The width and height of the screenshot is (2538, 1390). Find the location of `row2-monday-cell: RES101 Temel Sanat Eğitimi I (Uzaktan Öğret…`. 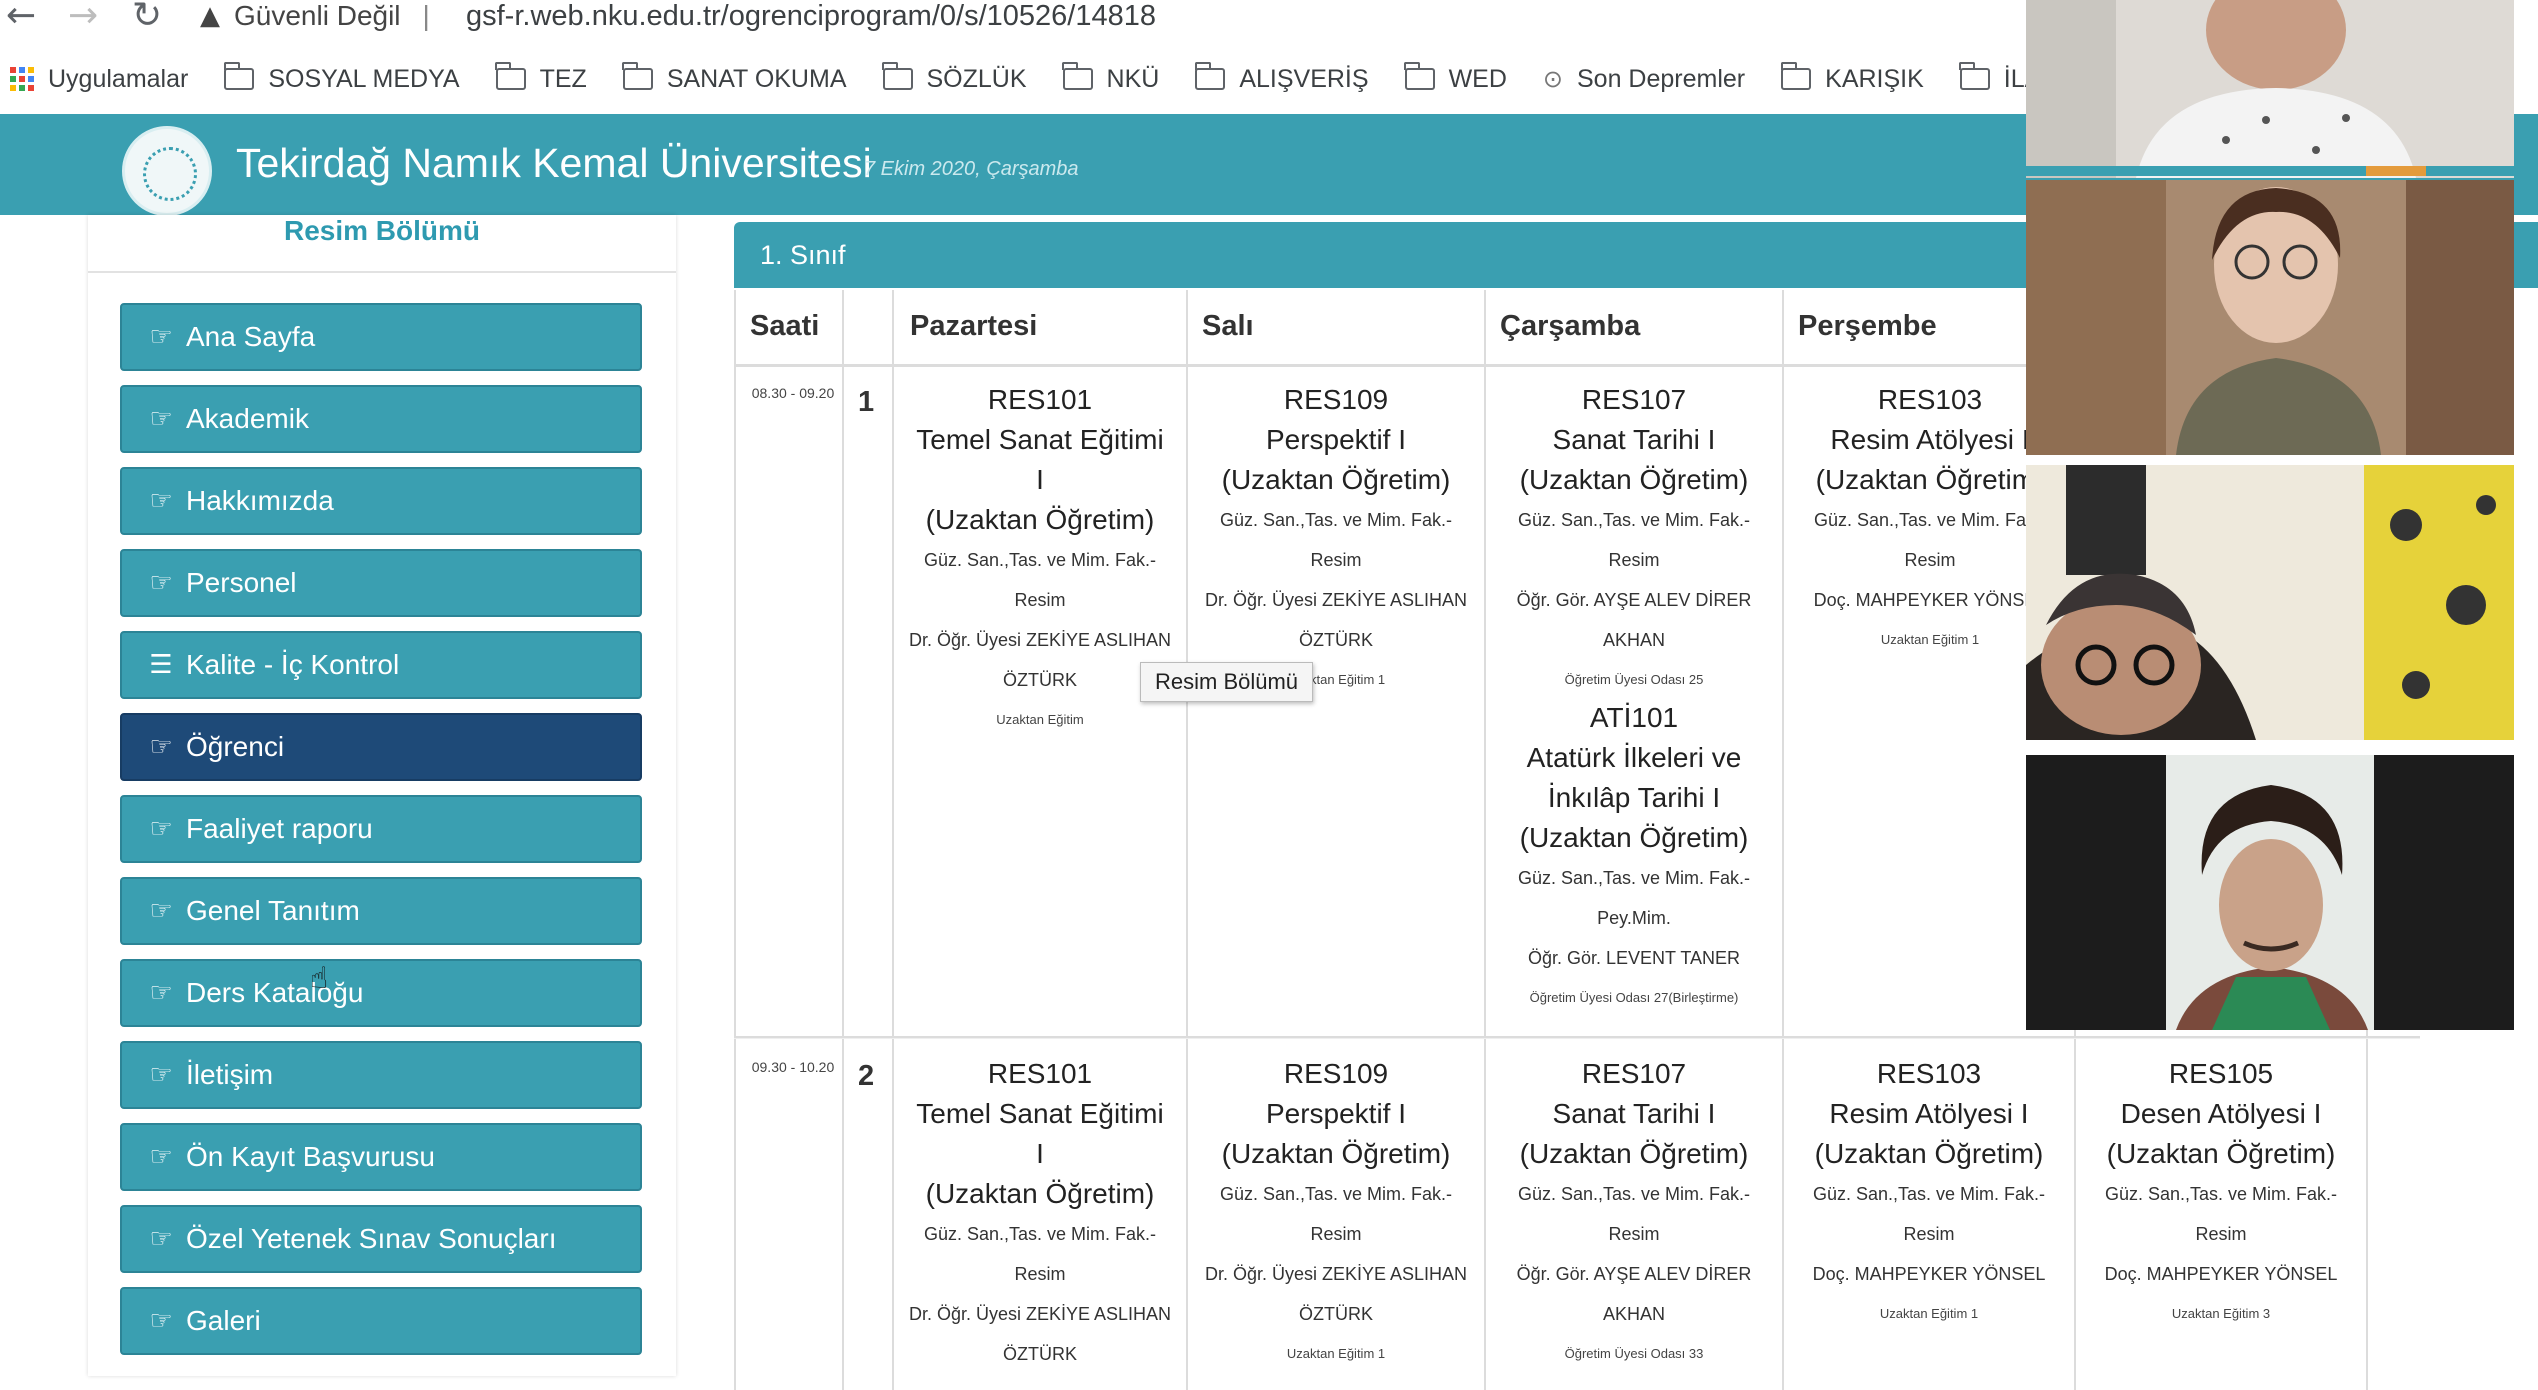

row2-monday-cell: RES101 Temel Sanat Eğitimi I (Uzaktan Öğret… is located at coordinates (1040, 1214).